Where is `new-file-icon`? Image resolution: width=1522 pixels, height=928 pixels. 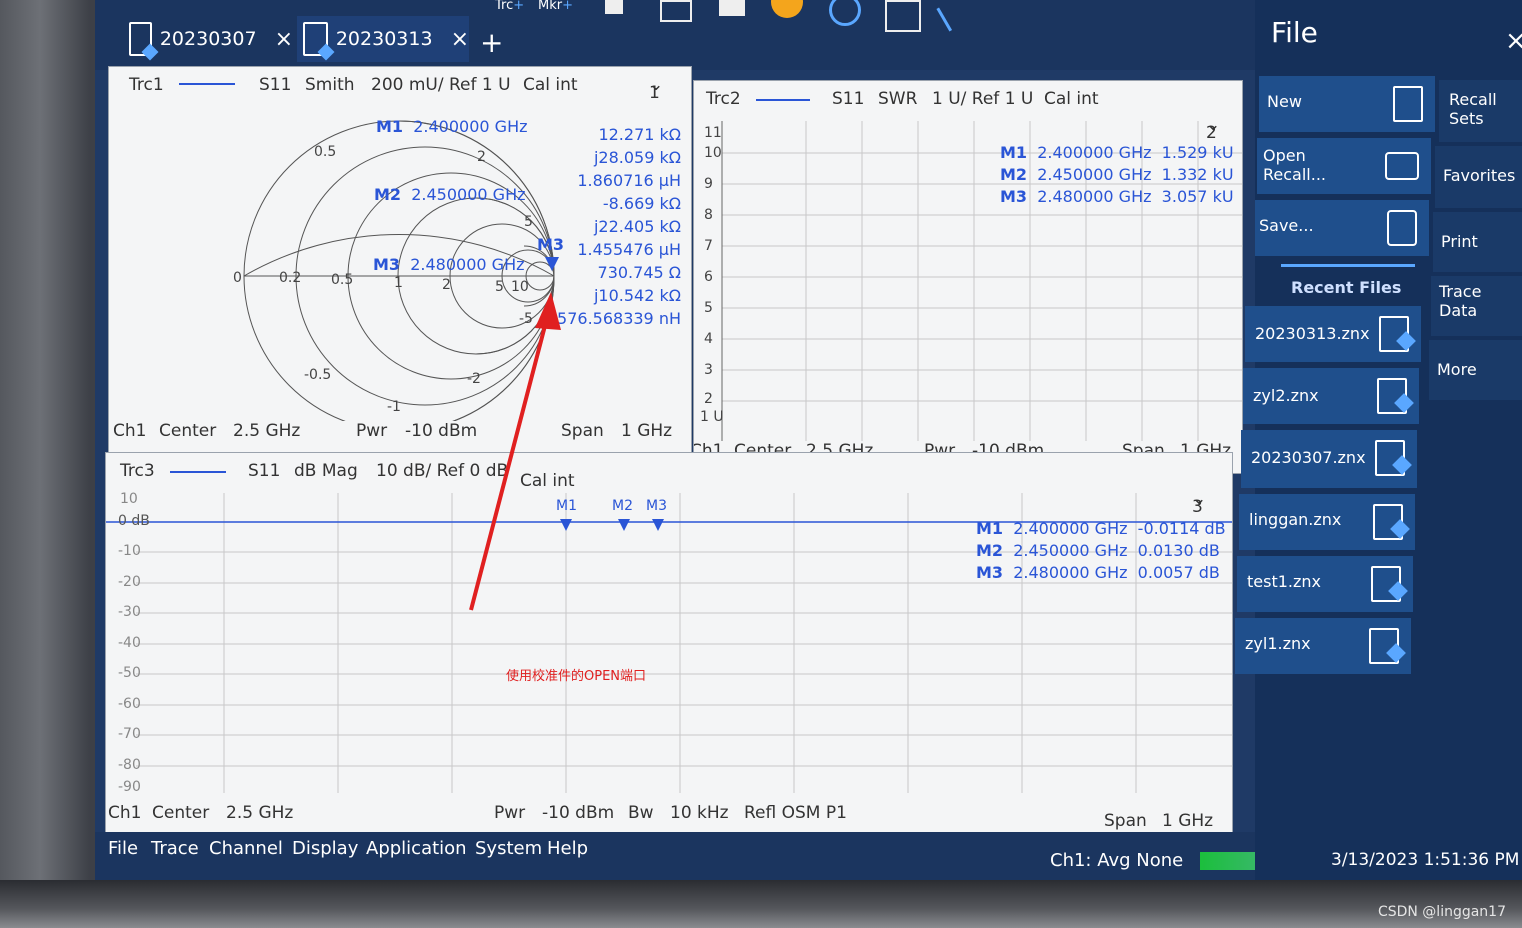 new-file-icon is located at coordinates (1408, 104).